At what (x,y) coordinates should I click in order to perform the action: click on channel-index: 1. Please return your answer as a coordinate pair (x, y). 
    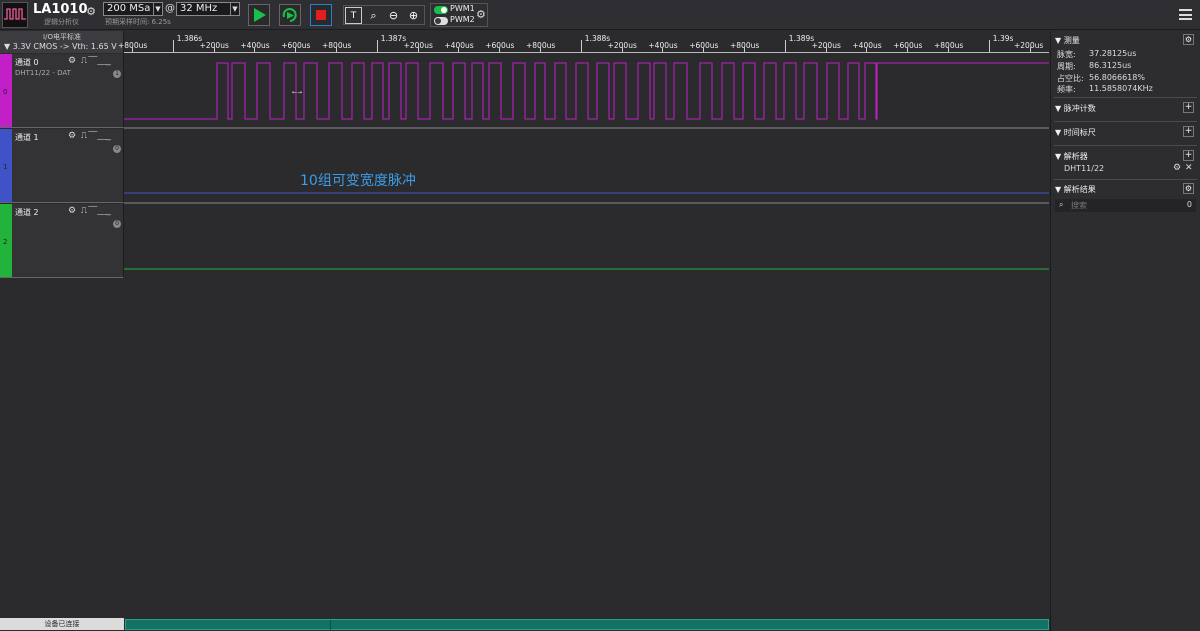
    Looking at the image, I should click on (5, 167).